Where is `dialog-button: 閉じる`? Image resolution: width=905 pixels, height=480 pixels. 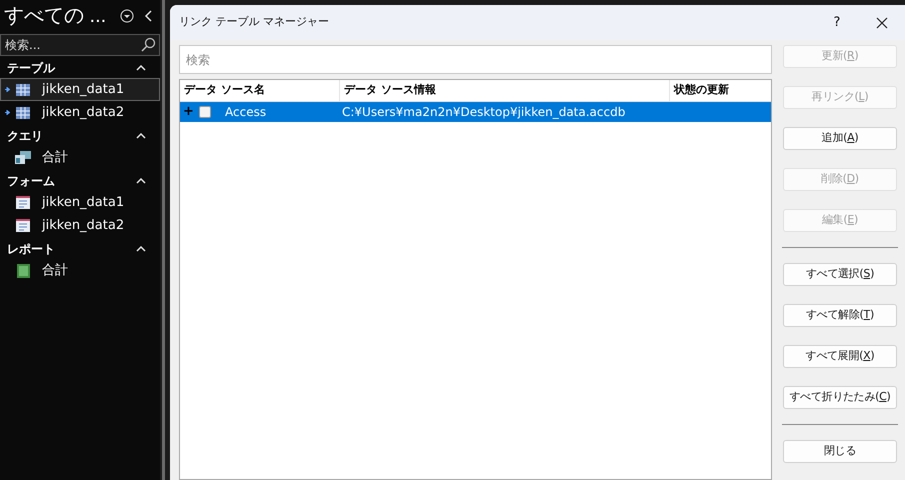 dialog-button: 閉じる is located at coordinates (840, 451).